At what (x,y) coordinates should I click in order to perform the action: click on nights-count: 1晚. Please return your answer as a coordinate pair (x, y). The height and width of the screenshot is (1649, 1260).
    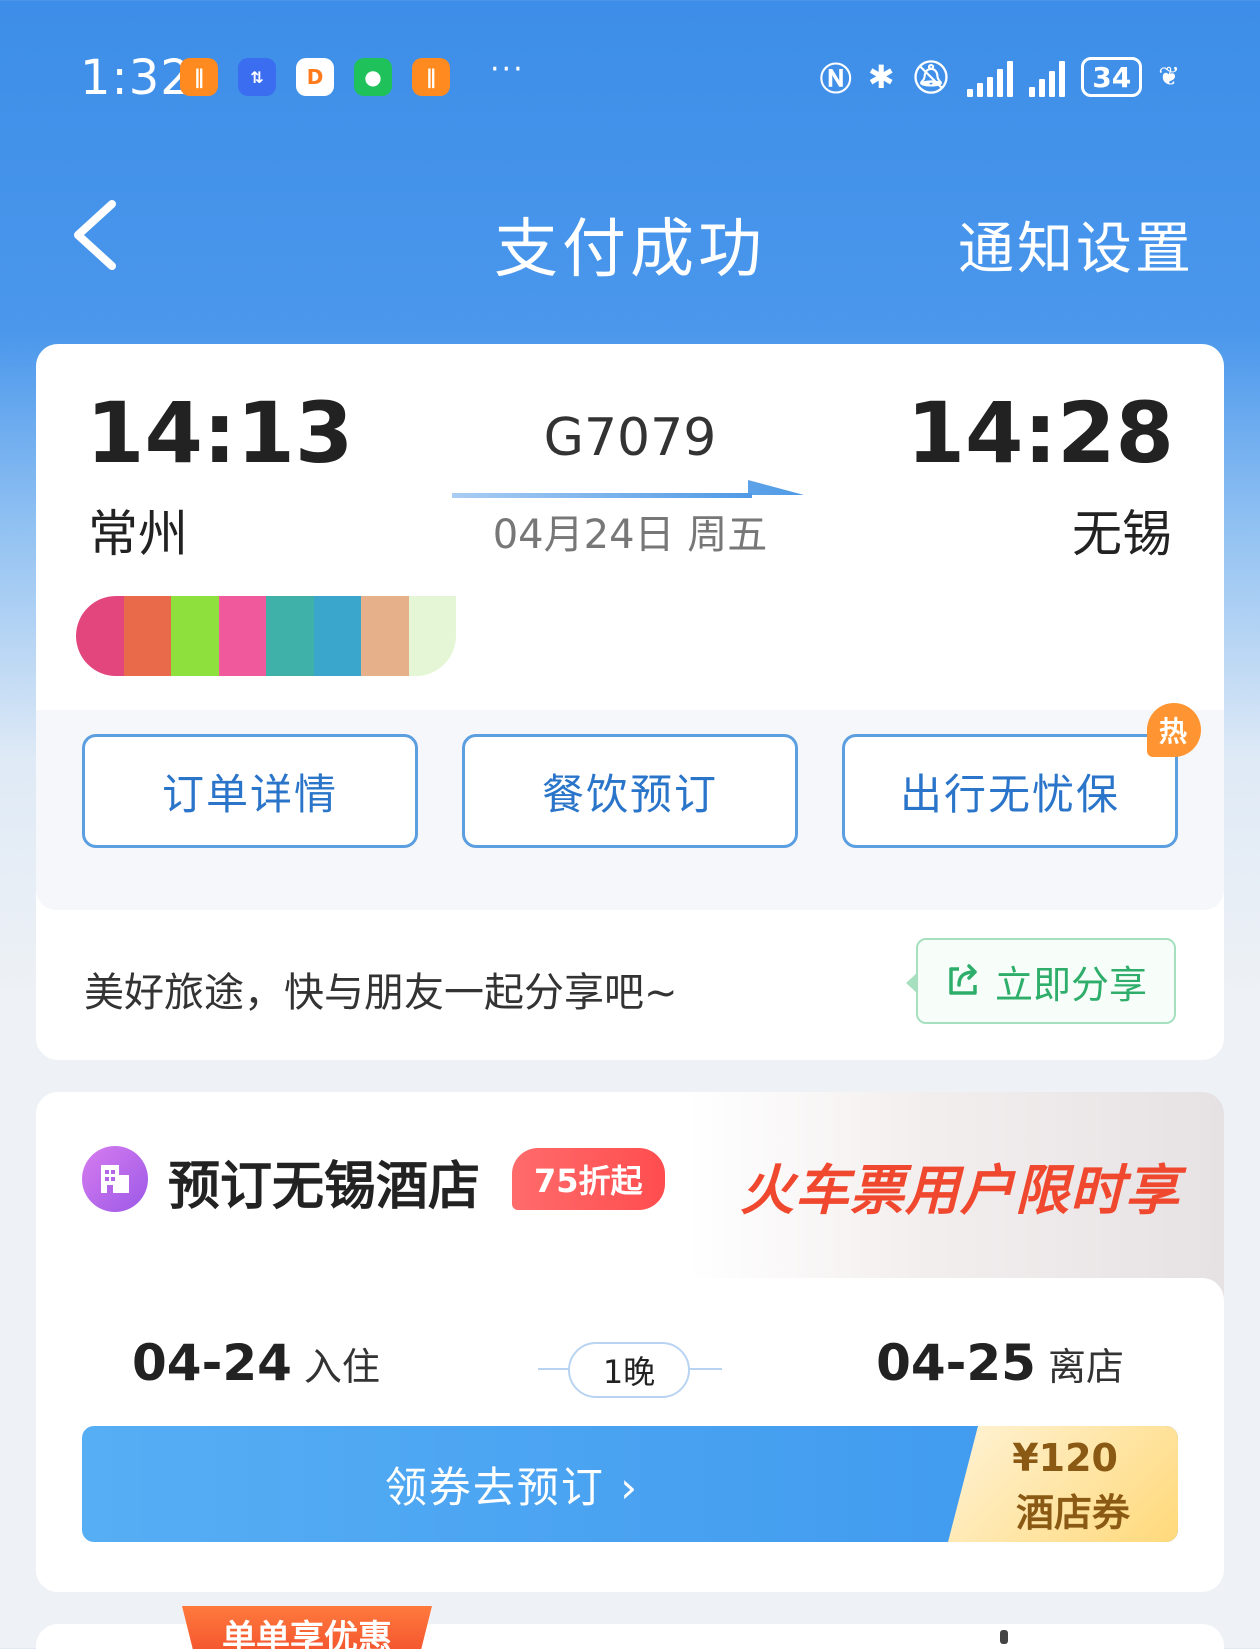
    Looking at the image, I should click on (629, 1370).